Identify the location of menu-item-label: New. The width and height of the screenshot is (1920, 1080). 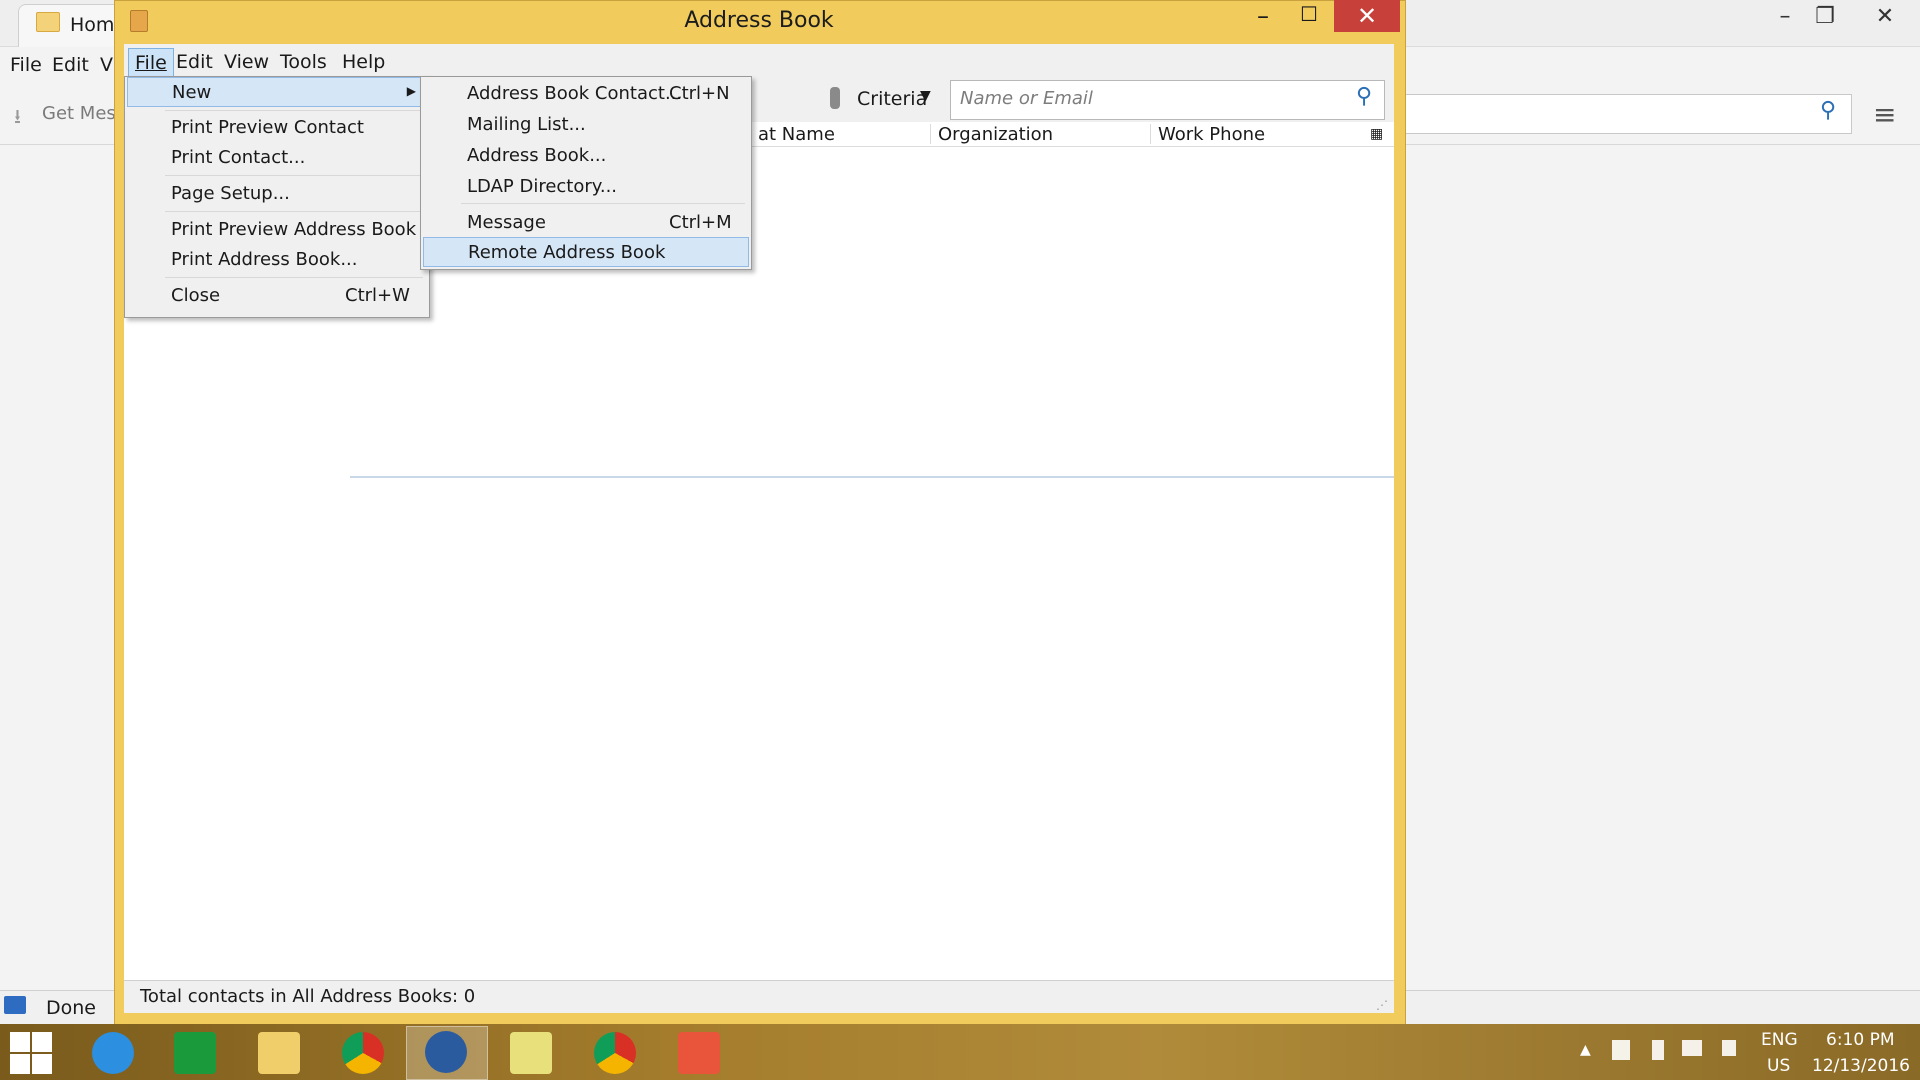
(192, 92).